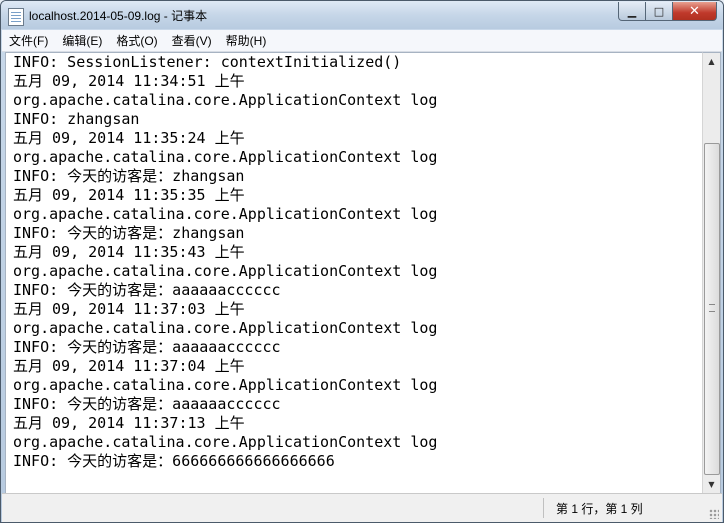 The image size is (724, 523). What do you see at coordinates (362, 15) in the screenshot?
I see `title-bar: localhost.2014-05-09.log - 记事本 ▁ □ ✕` at bounding box center [362, 15].